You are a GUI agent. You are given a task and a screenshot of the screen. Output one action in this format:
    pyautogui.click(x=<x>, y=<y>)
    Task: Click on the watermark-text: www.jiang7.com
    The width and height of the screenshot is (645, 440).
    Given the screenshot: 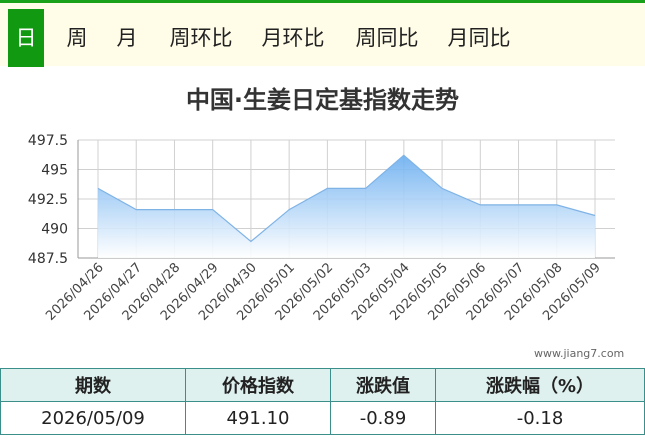 What is the action you would take?
    pyautogui.click(x=579, y=353)
    